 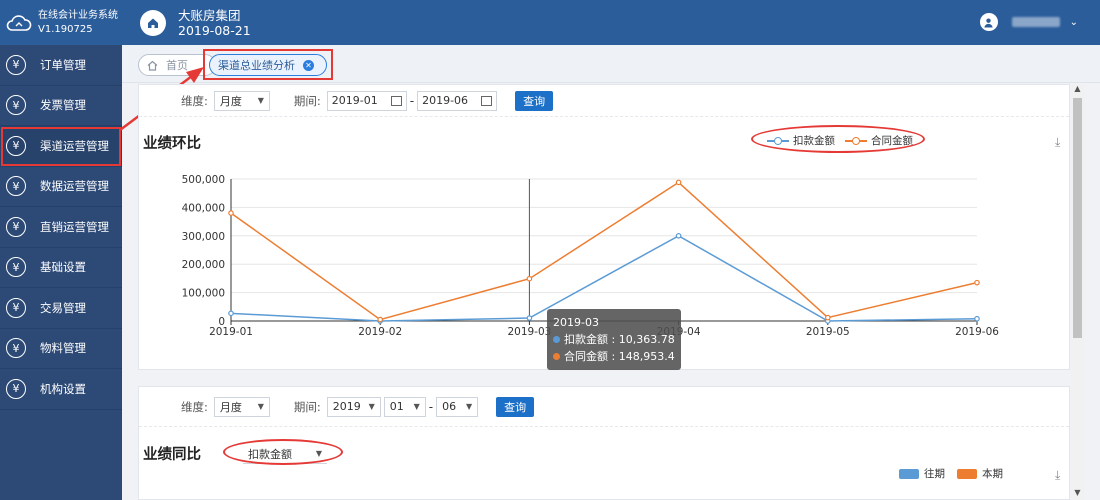 I want to click on company-name: 大账房集团, so click(x=209, y=15).